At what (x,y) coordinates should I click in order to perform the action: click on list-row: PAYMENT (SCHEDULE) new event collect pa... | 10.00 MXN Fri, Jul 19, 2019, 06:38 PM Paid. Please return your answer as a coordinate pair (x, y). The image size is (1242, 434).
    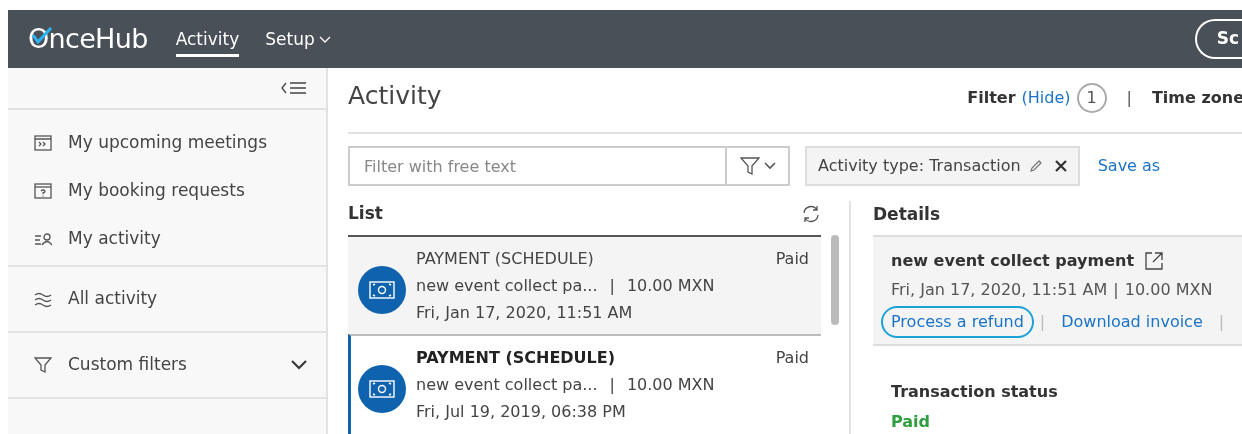
    Looking at the image, I should click on (584, 384).